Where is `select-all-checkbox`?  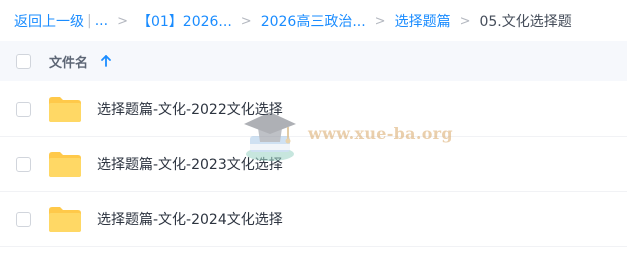
select-all-checkbox is located at coordinates (23, 61).